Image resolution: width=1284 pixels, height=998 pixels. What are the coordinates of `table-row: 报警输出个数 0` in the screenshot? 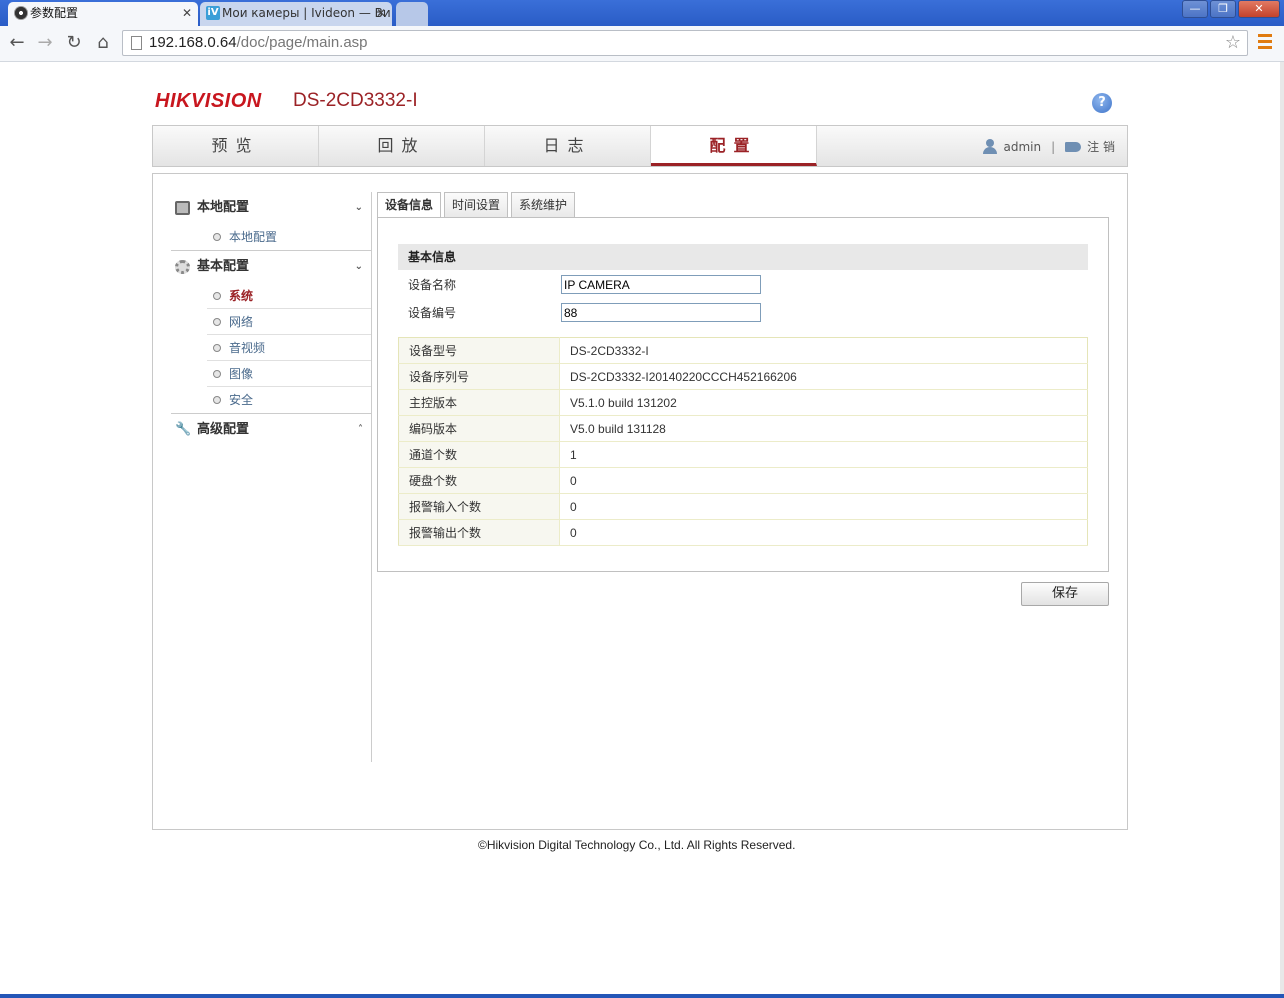 It's located at (743, 532).